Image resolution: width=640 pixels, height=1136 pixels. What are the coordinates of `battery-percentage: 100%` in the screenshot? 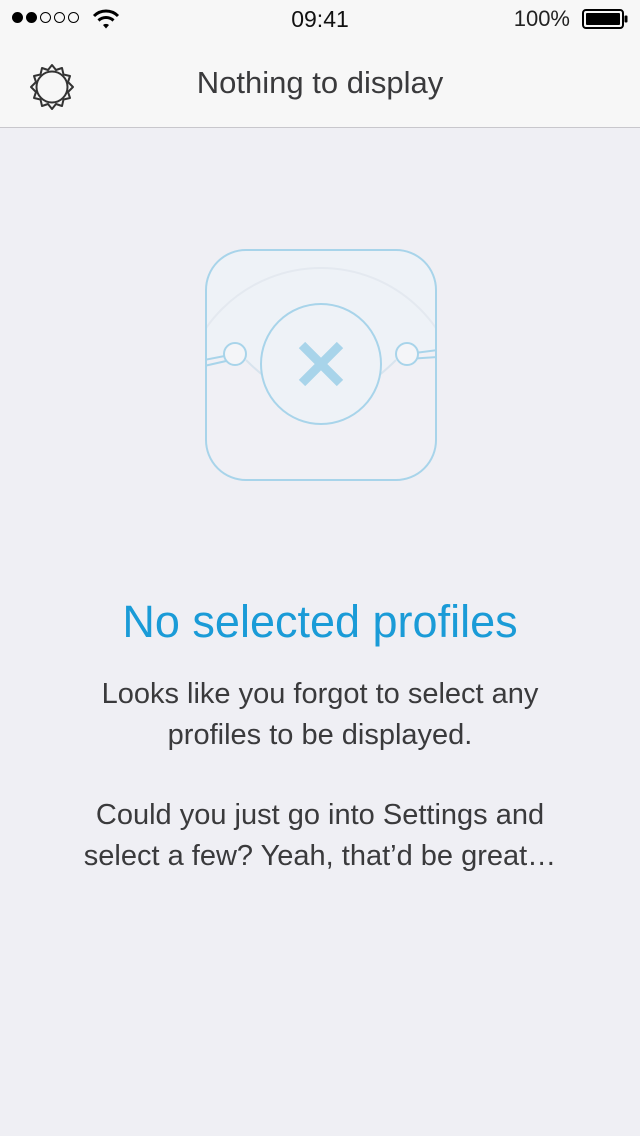 It's located at (541, 18).